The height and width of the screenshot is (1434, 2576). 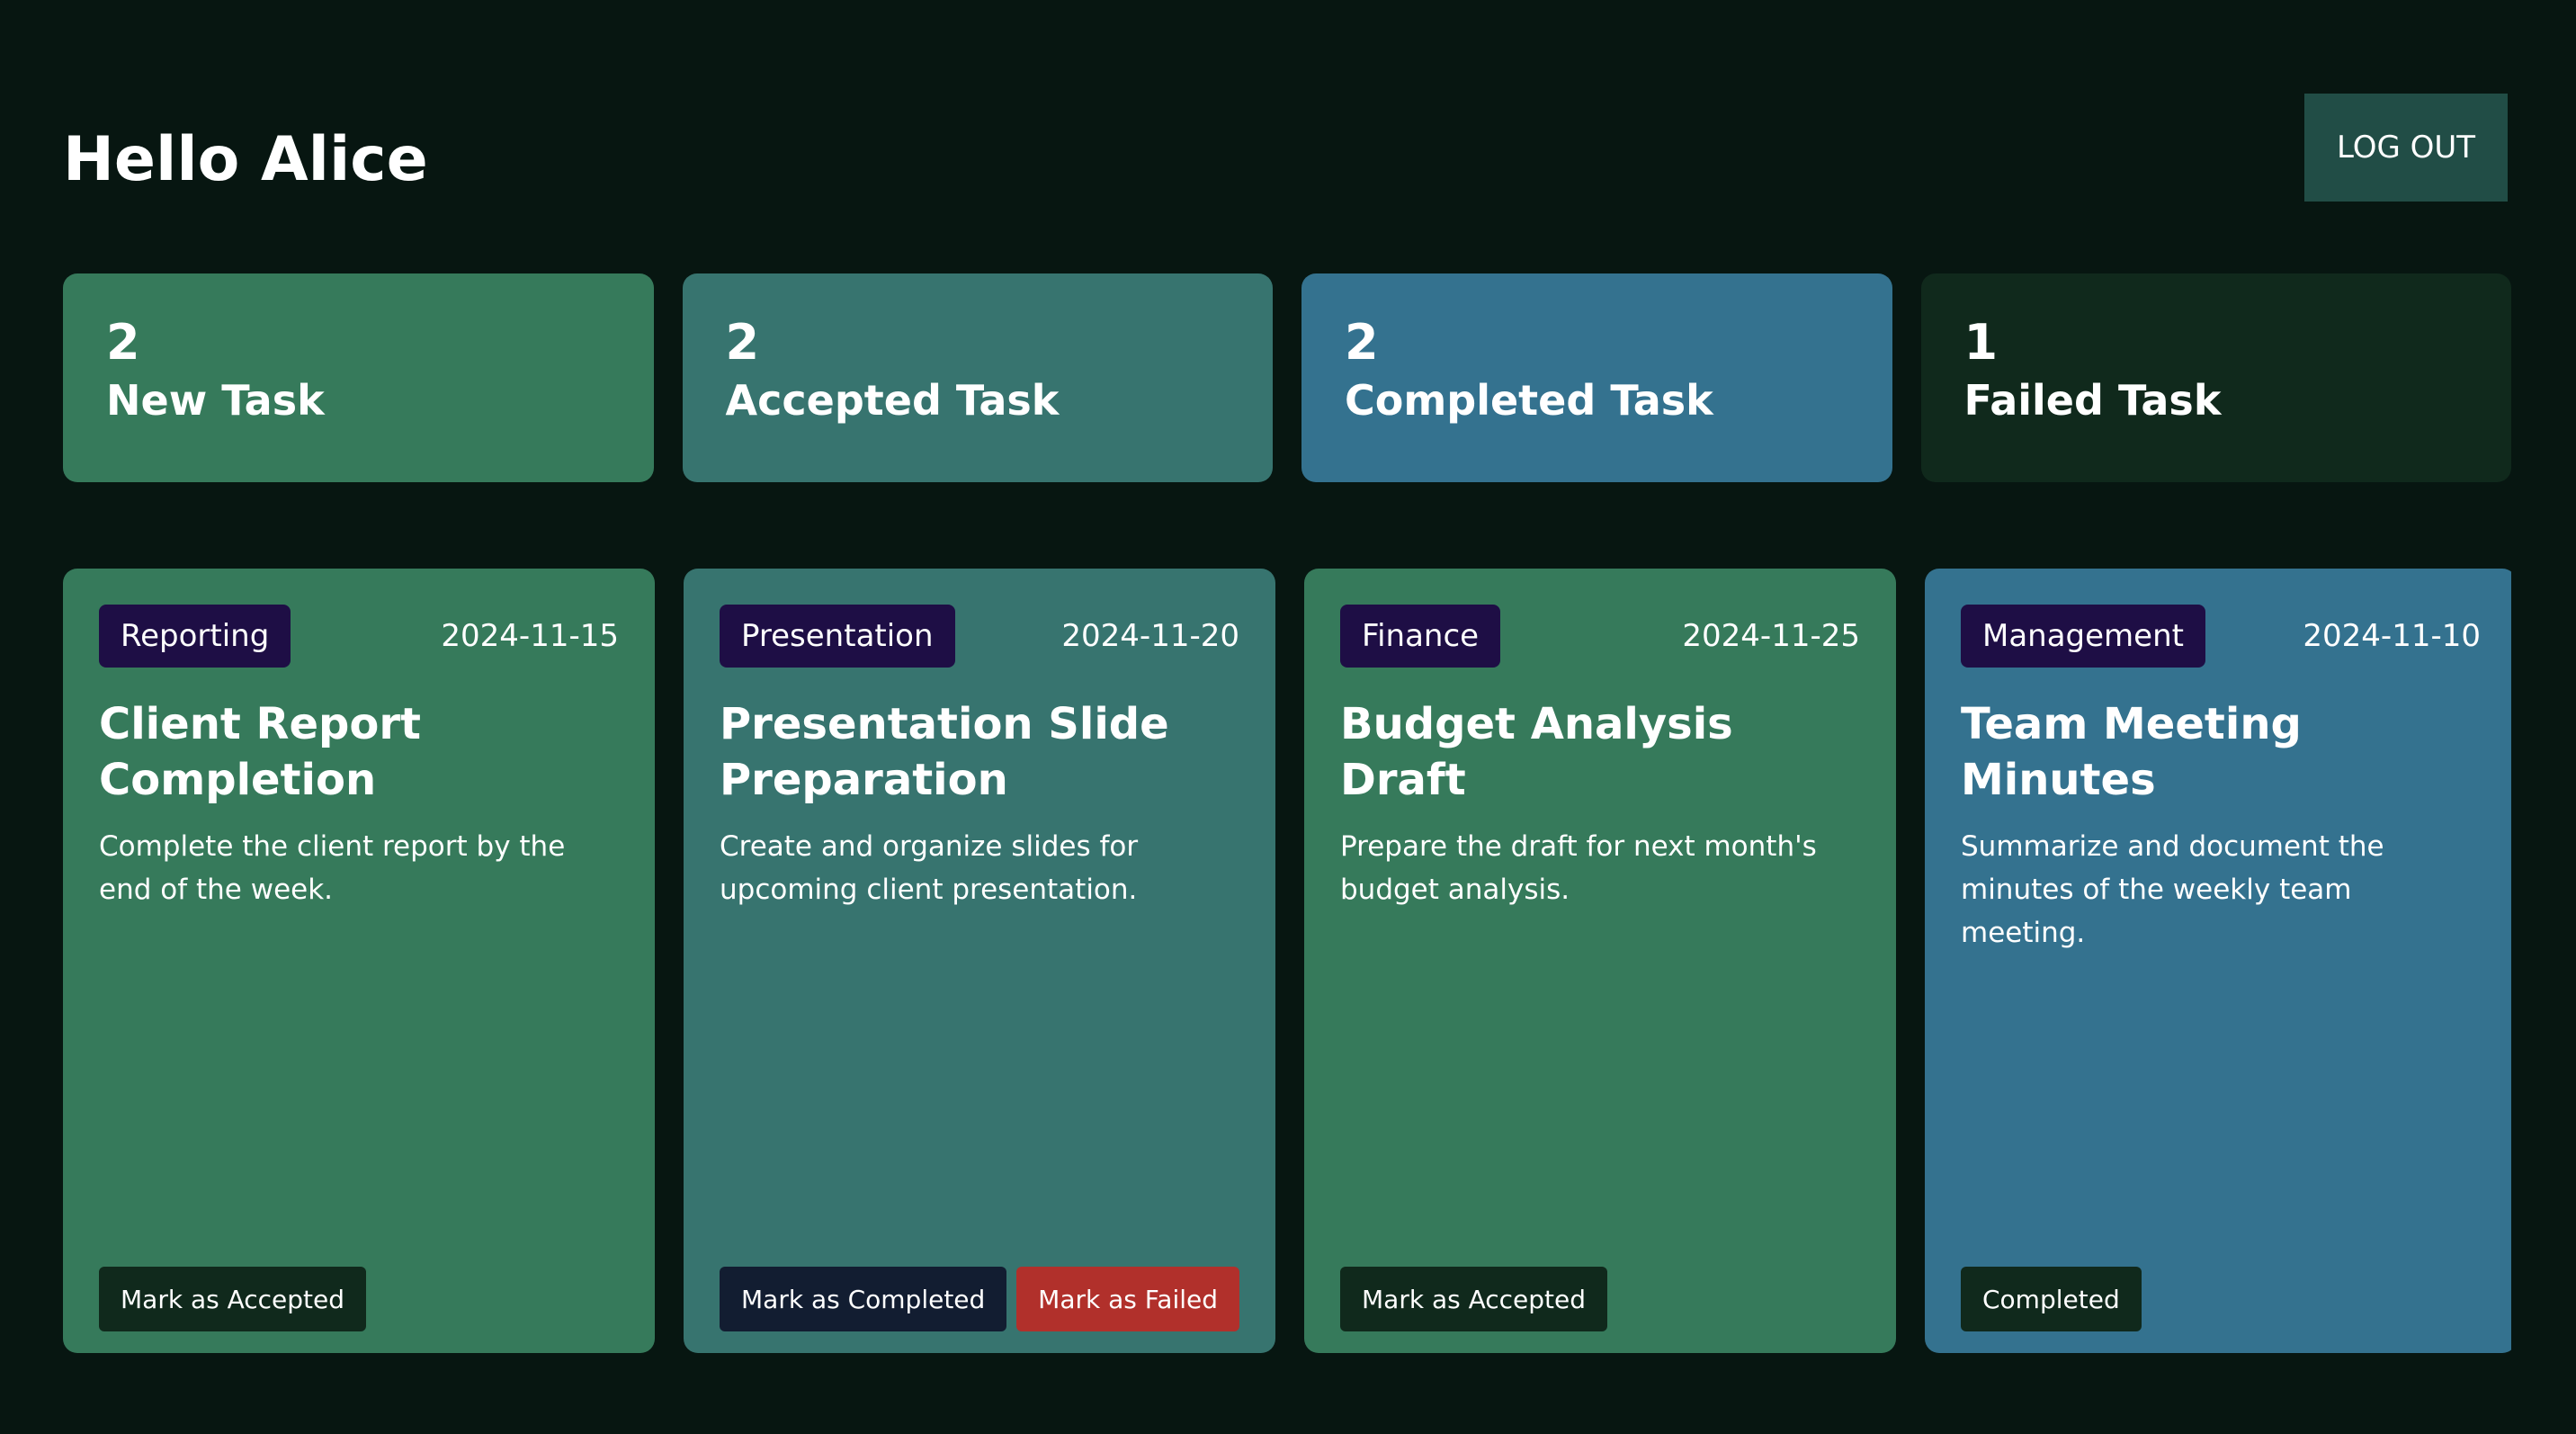 What do you see at coordinates (1529, 400) in the screenshot?
I see `stat-label: Completed Task` at bounding box center [1529, 400].